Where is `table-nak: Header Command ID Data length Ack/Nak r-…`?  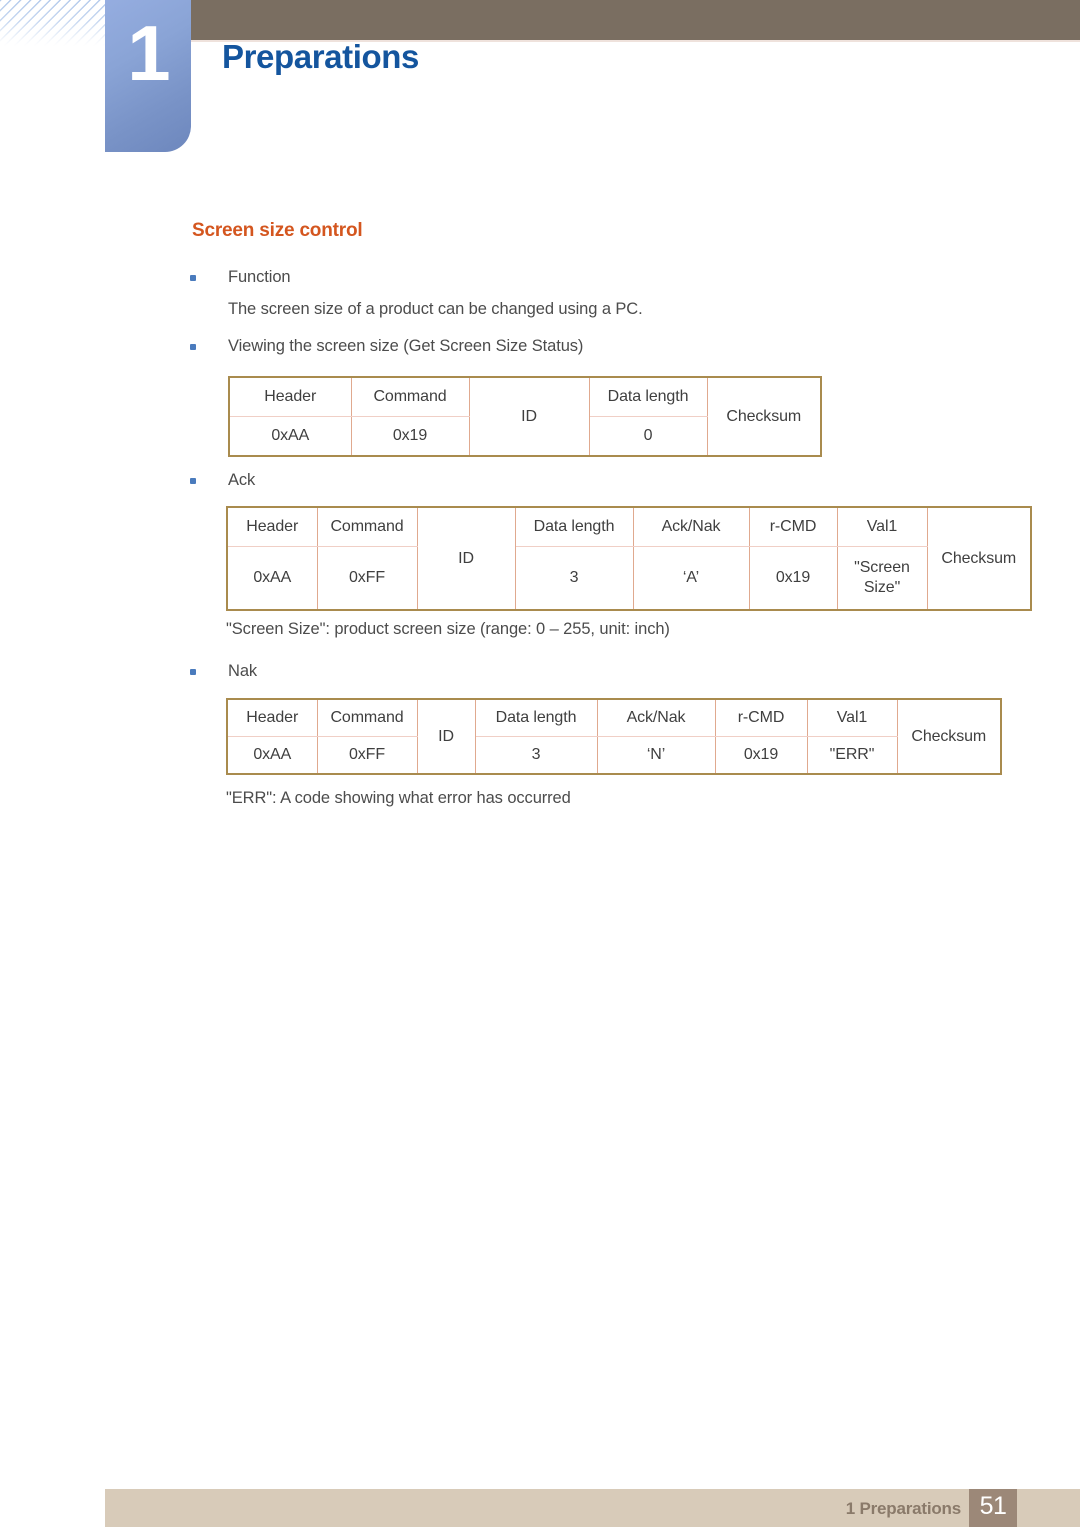 table-nak: Header Command ID Data length Ack/Nak r-… is located at coordinates (614, 736).